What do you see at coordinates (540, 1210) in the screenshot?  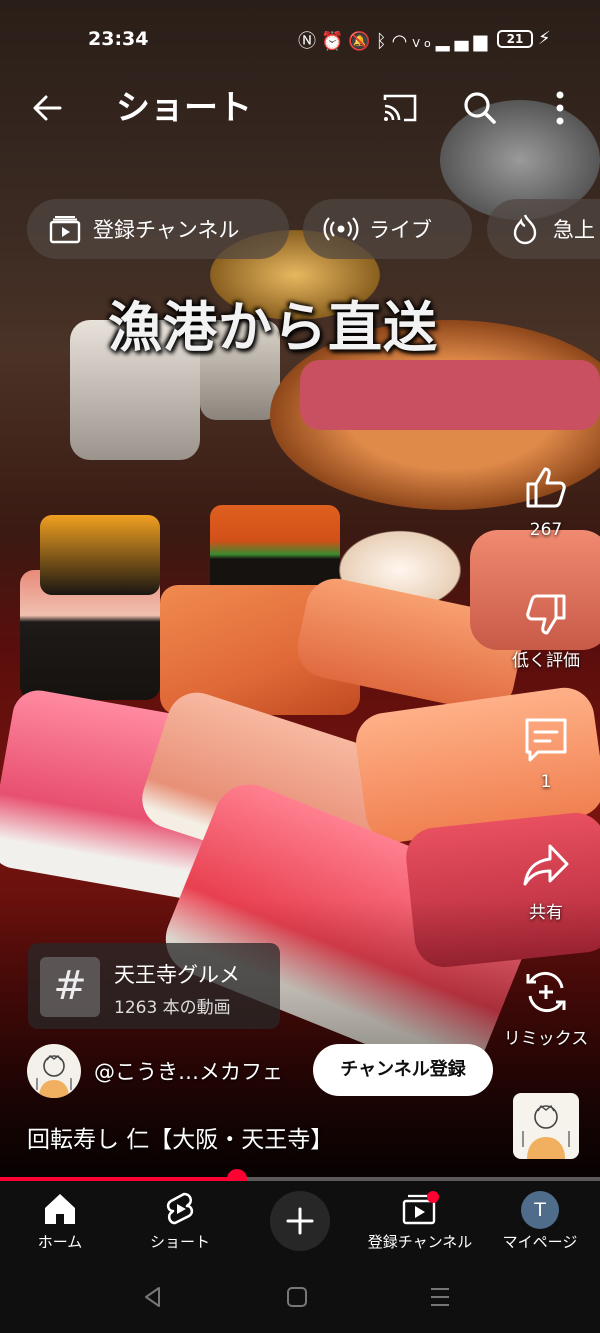 I see `account-avatar: T` at bounding box center [540, 1210].